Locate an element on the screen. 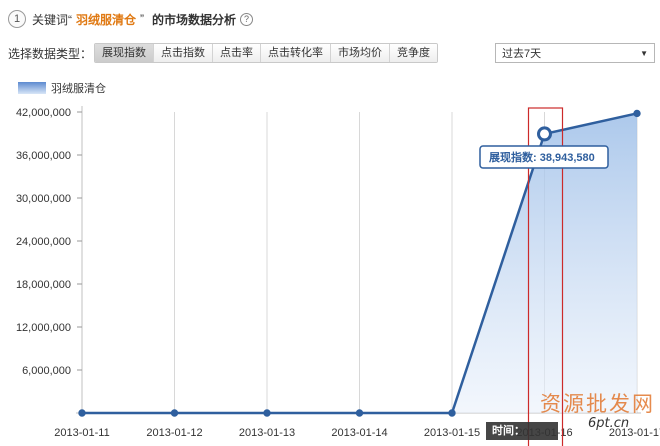 The image size is (660, 446). y-tick-label: 42,000,000 is located at coordinates (43, 113).